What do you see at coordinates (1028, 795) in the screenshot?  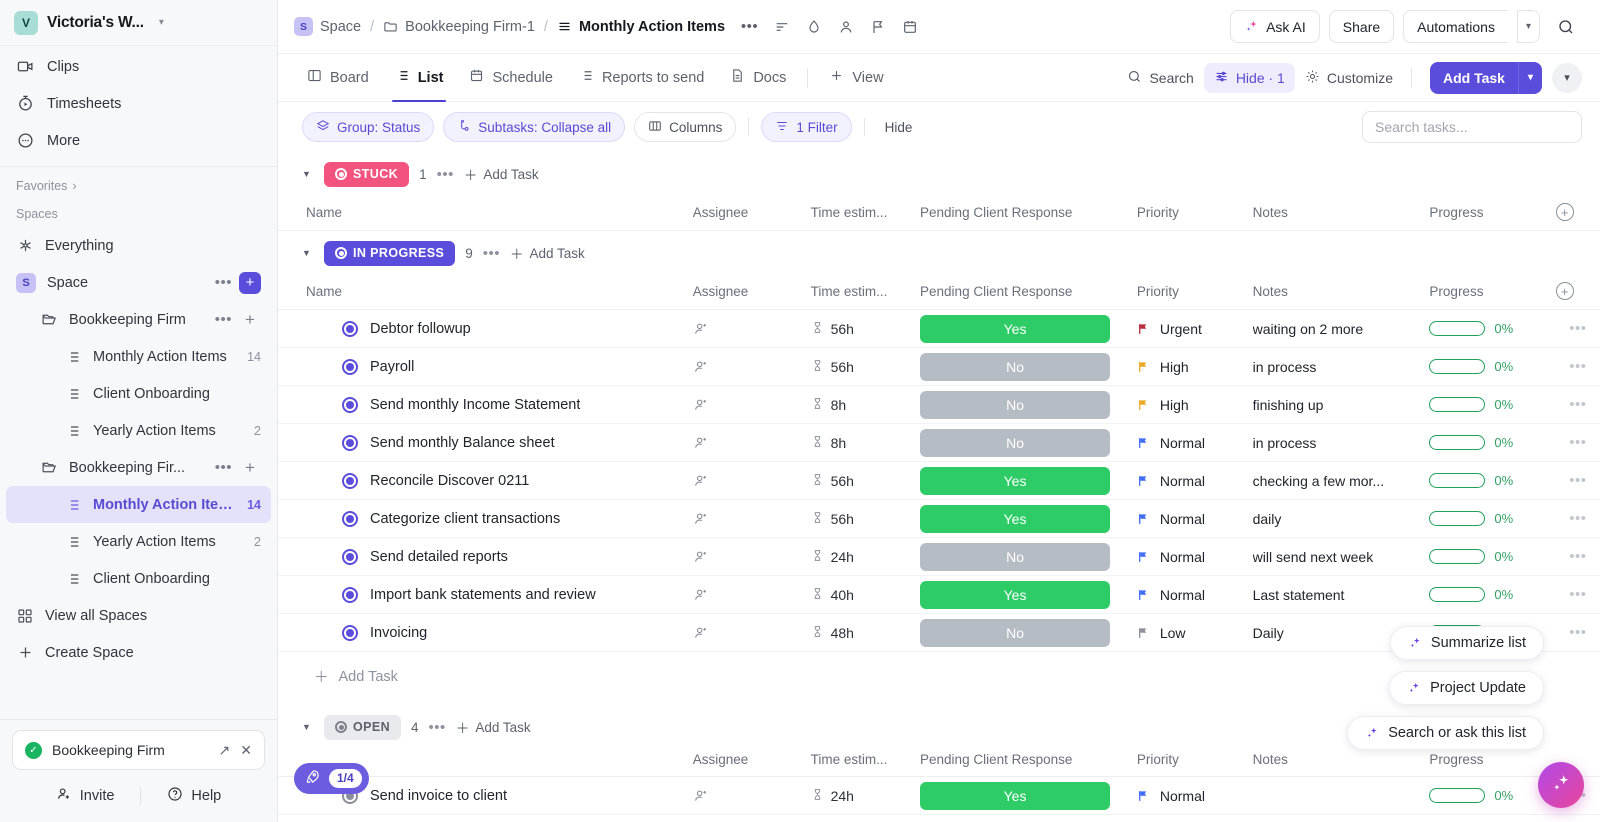 I see `cell-pending-client-response: Yes` at bounding box center [1028, 795].